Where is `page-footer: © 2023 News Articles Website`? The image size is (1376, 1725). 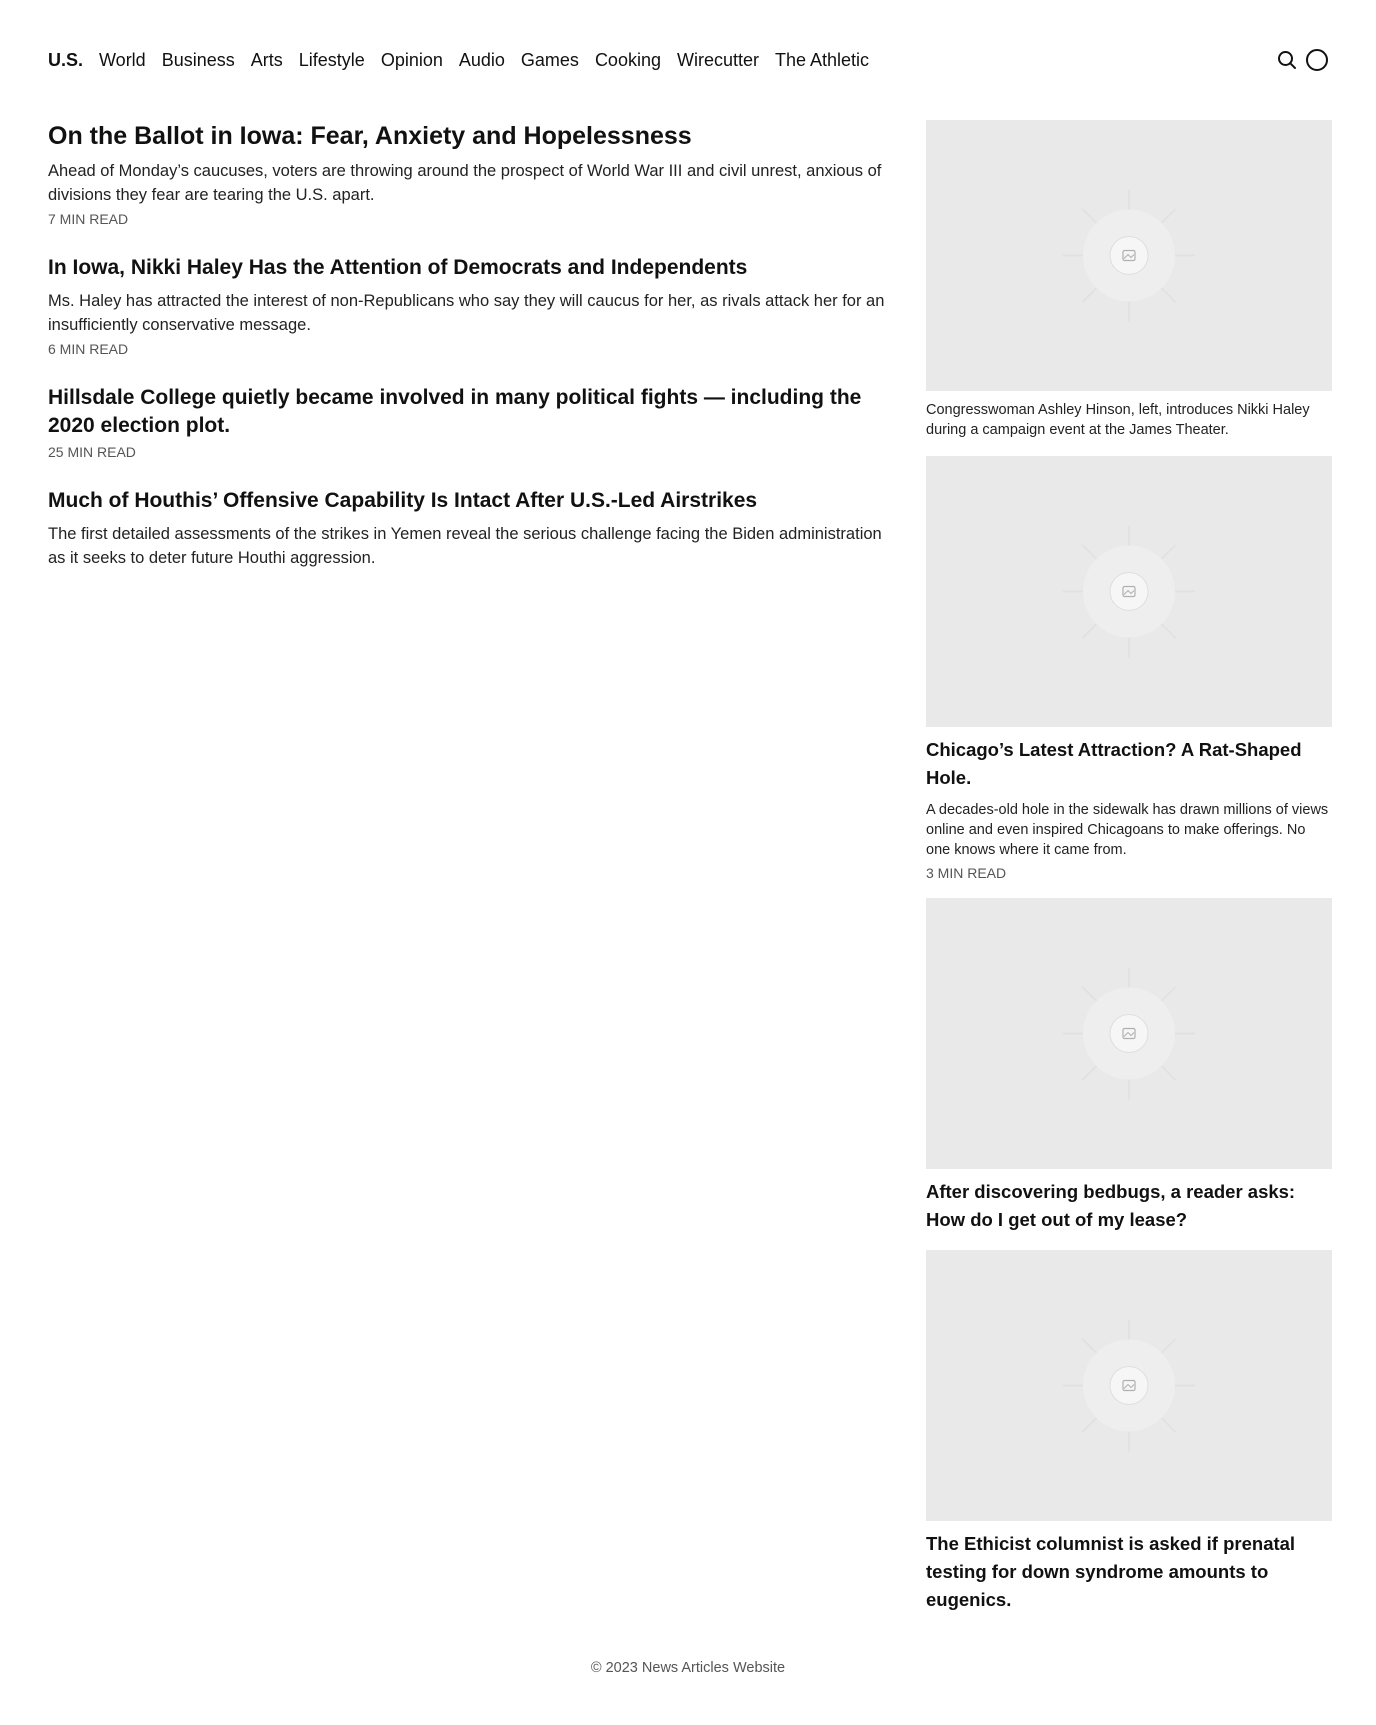 page-footer: © 2023 News Articles Website is located at coordinates (688, 1668).